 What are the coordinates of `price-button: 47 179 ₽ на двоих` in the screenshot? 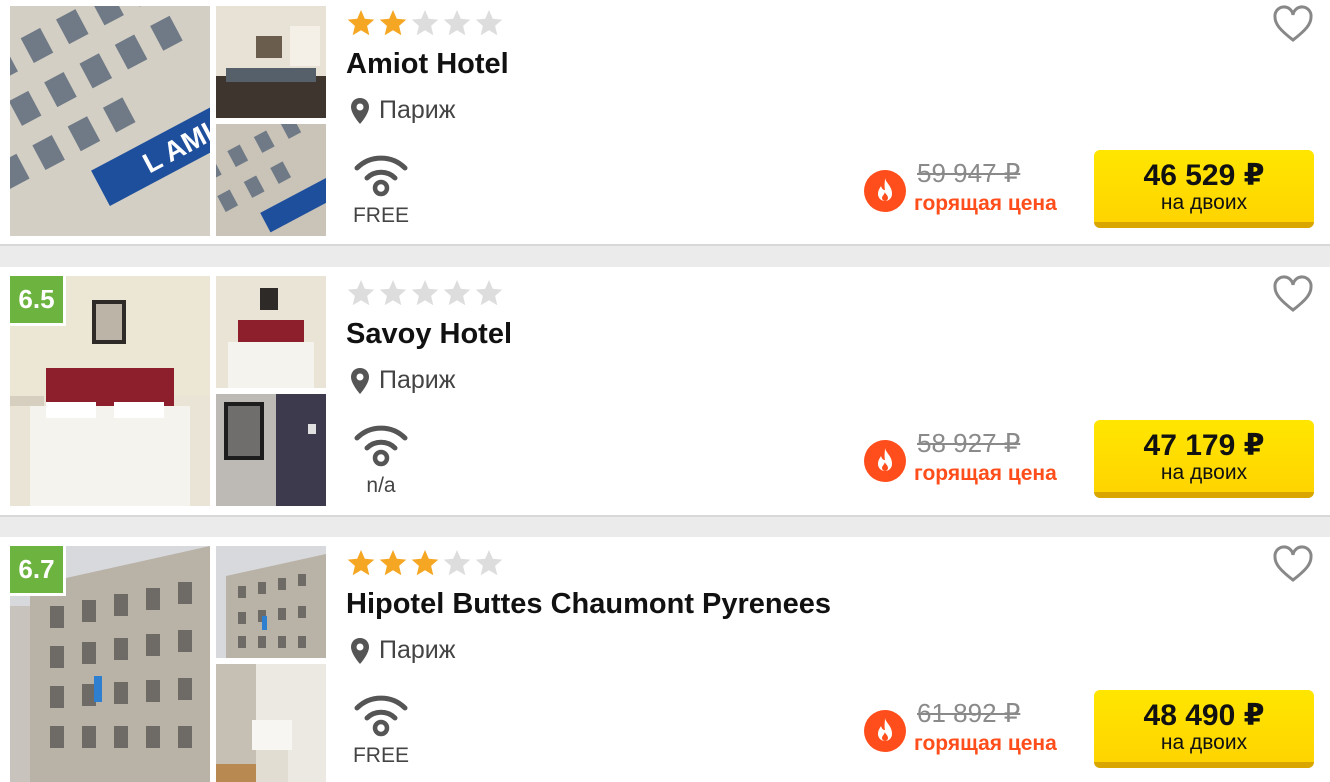 It's located at (1204, 459).